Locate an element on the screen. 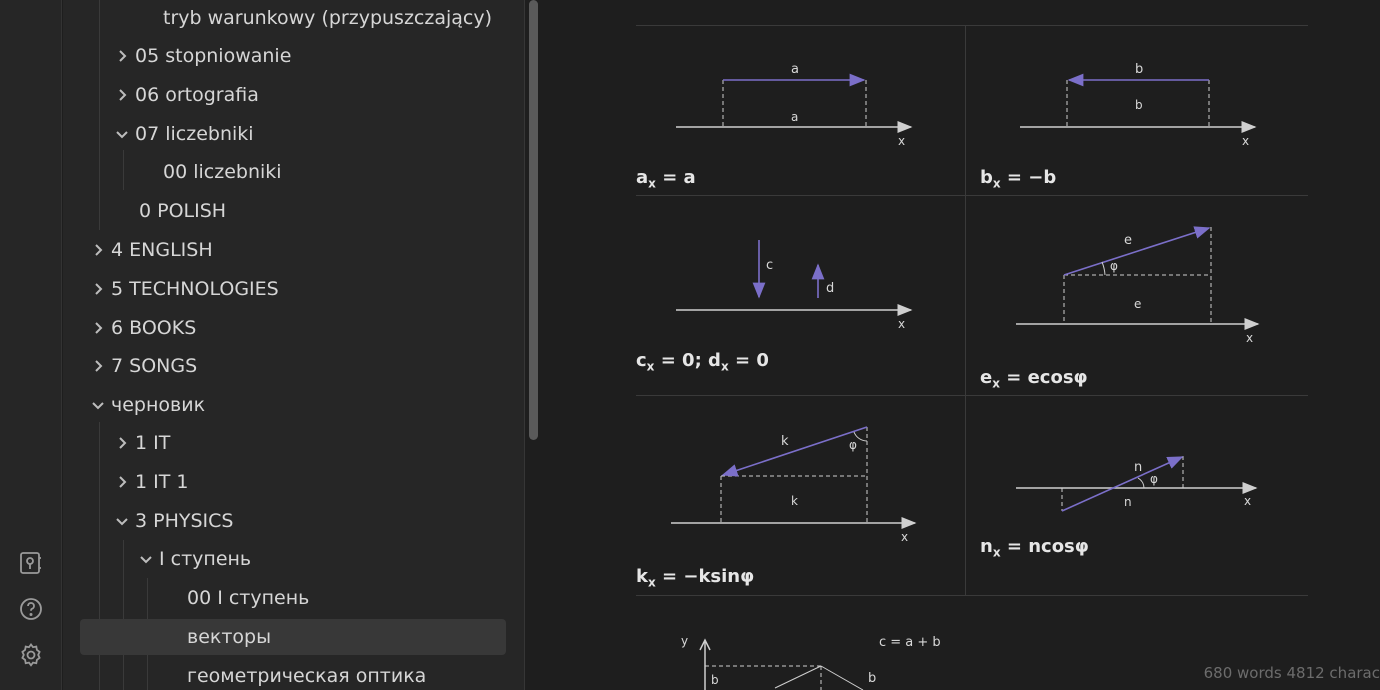 This screenshot has height=690, width=1380. formula-a: ax = a is located at coordinates (666, 179).